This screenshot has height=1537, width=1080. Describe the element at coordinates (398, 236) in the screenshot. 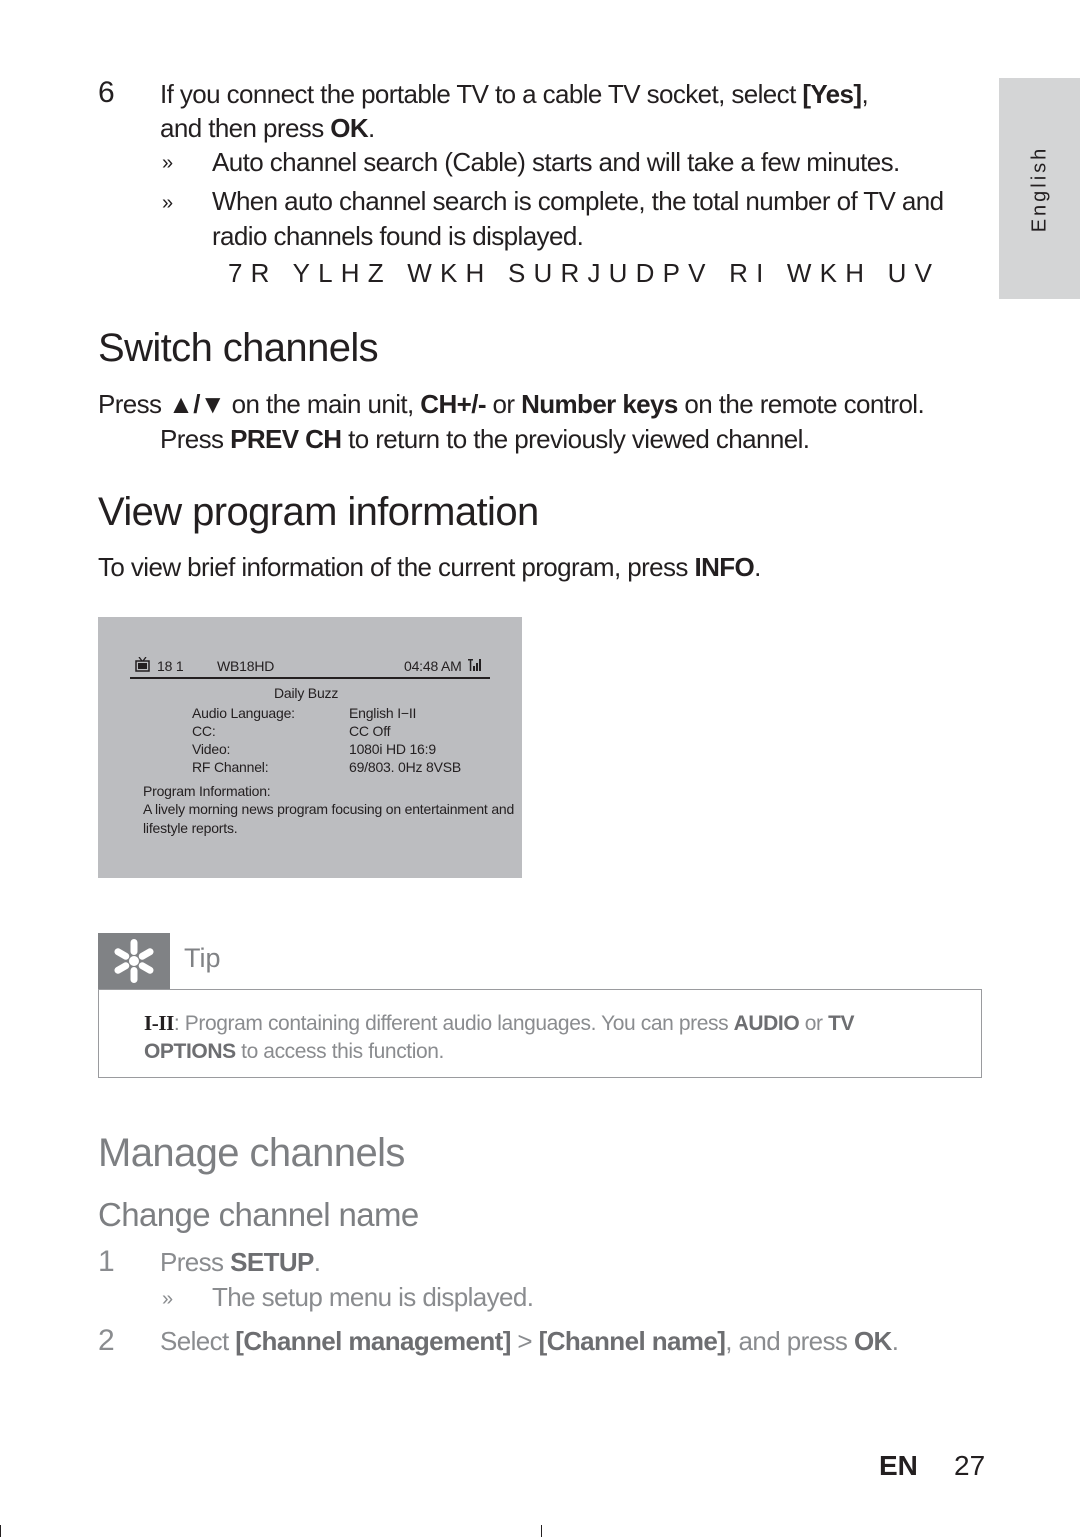

I see `result-text-cont: radio channels found is displayed.` at that location.